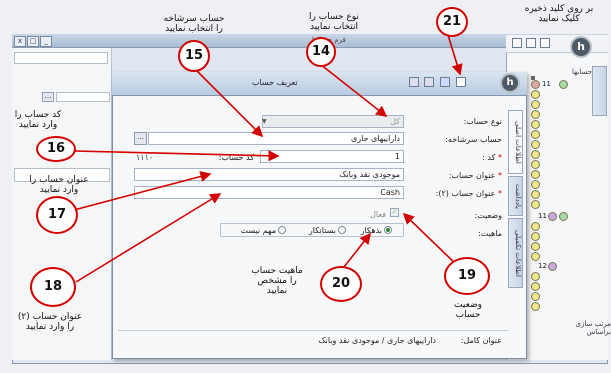  Describe the element at coordinates (194, 56) in the screenshot. I see `annotation-15: 15` at that location.